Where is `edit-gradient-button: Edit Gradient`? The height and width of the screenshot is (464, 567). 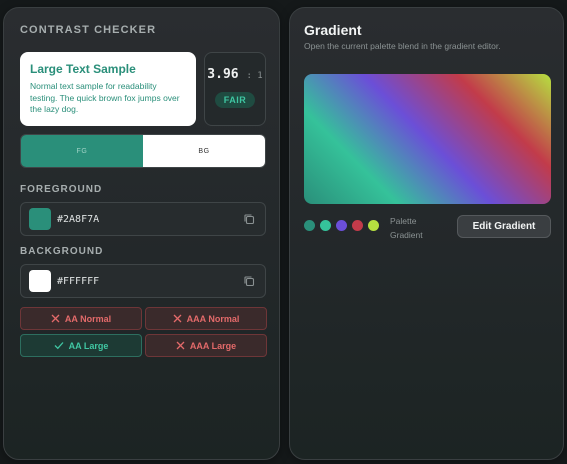 edit-gradient-button: Edit Gradient is located at coordinates (504, 226).